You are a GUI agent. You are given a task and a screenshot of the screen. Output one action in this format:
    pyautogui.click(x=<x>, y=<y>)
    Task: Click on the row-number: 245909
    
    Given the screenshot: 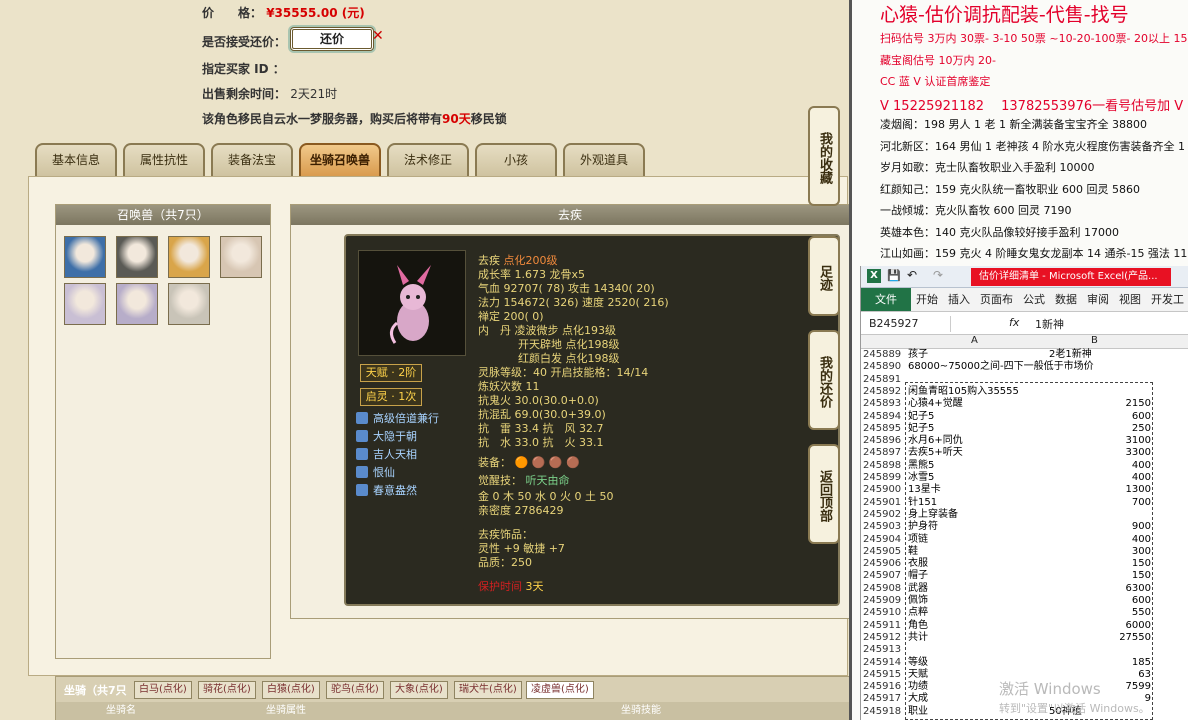 What is the action you would take?
    pyautogui.click(x=884, y=601)
    